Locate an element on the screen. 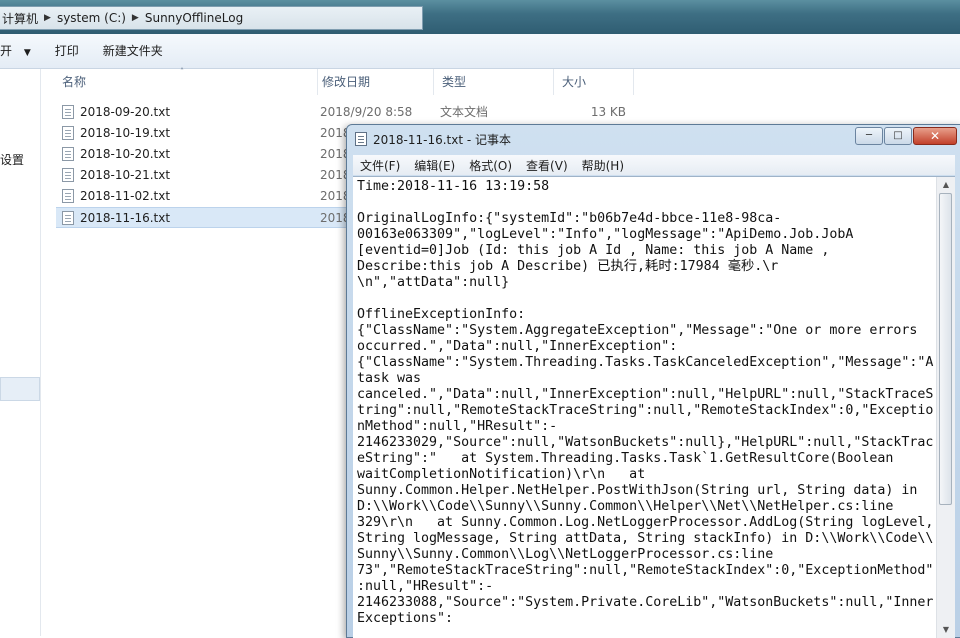 Image resolution: width=960 pixels, height=638 pixels. navigation-pane: 设置 is located at coordinates (20, 352).